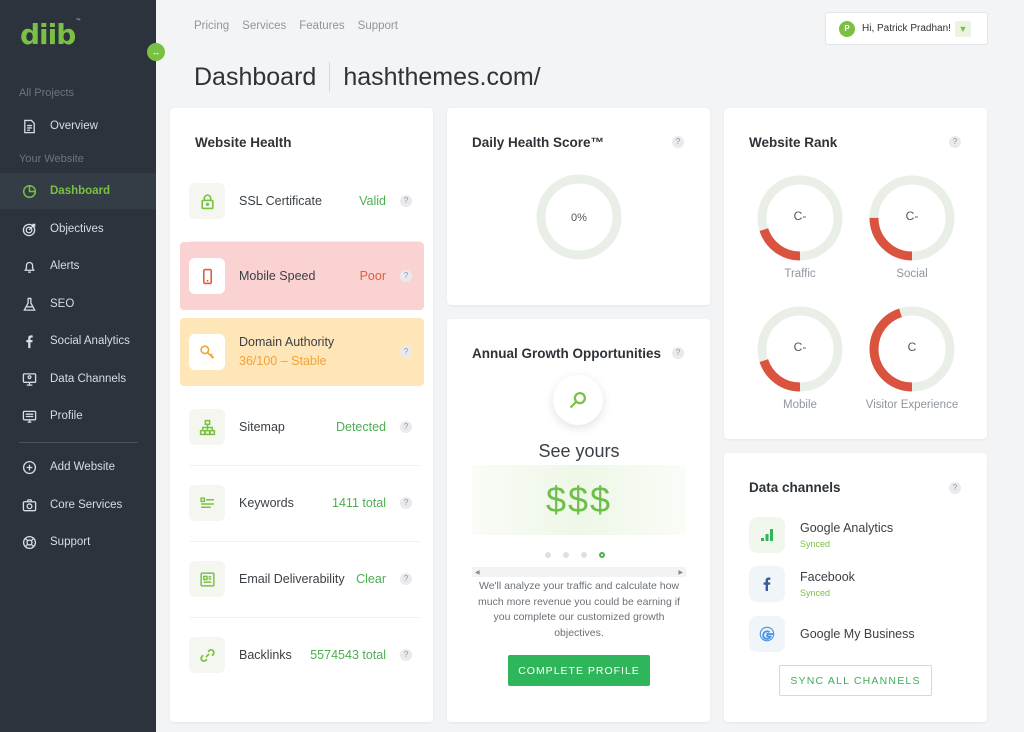 Image resolution: width=1024 pixels, height=732 pixels. I want to click on title-separator, so click(330, 77).